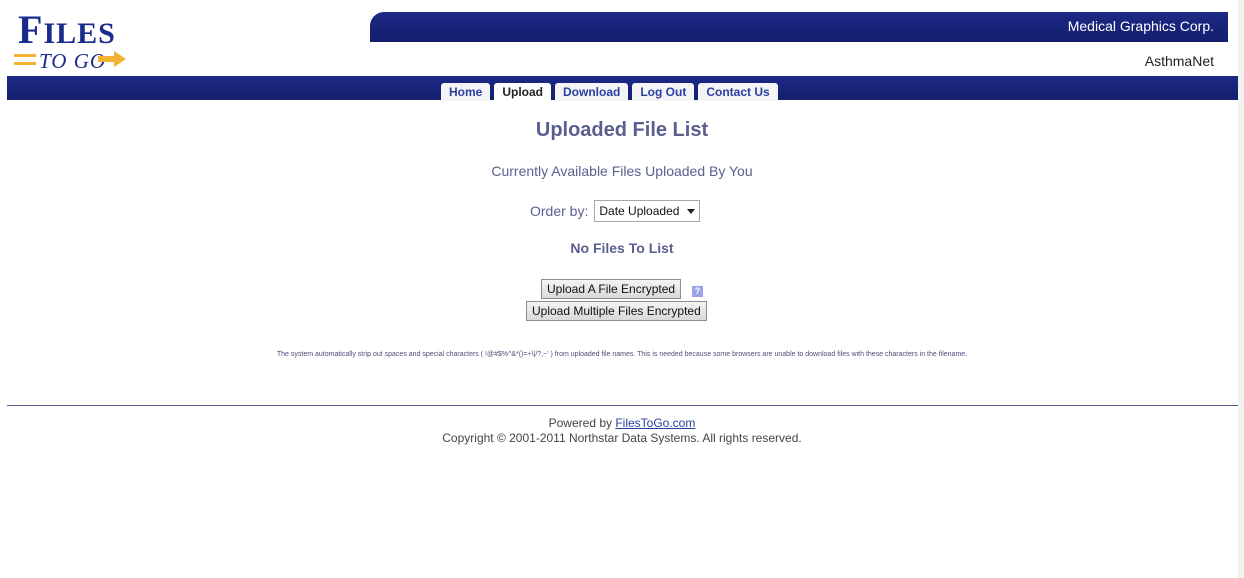  Describe the element at coordinates (582, 423) in the screenshot. I see `powered-by-prefix: Powered by` at that location.